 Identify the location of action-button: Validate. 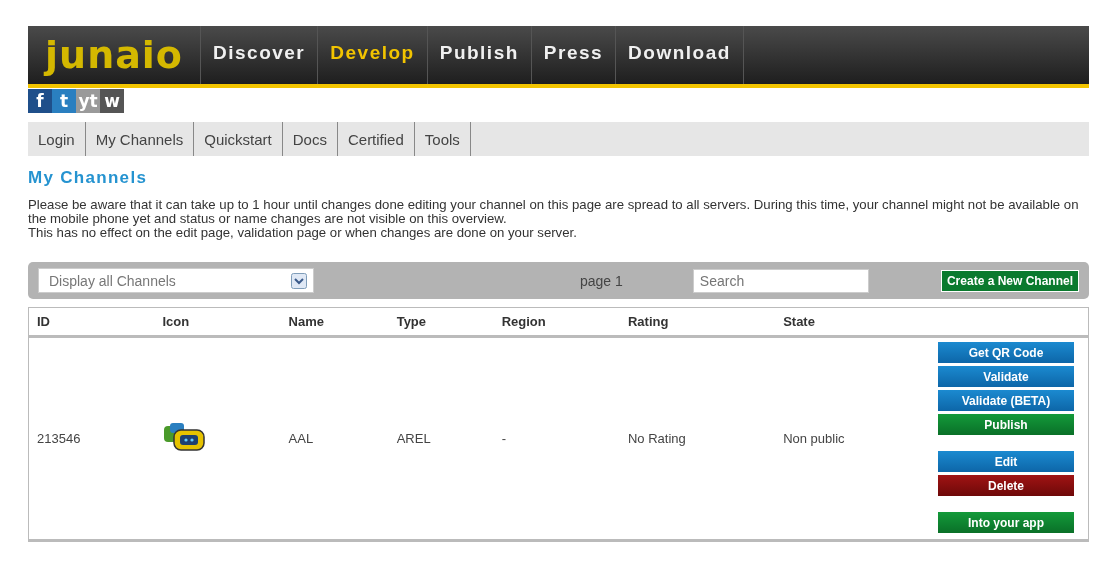
(1006, 376).